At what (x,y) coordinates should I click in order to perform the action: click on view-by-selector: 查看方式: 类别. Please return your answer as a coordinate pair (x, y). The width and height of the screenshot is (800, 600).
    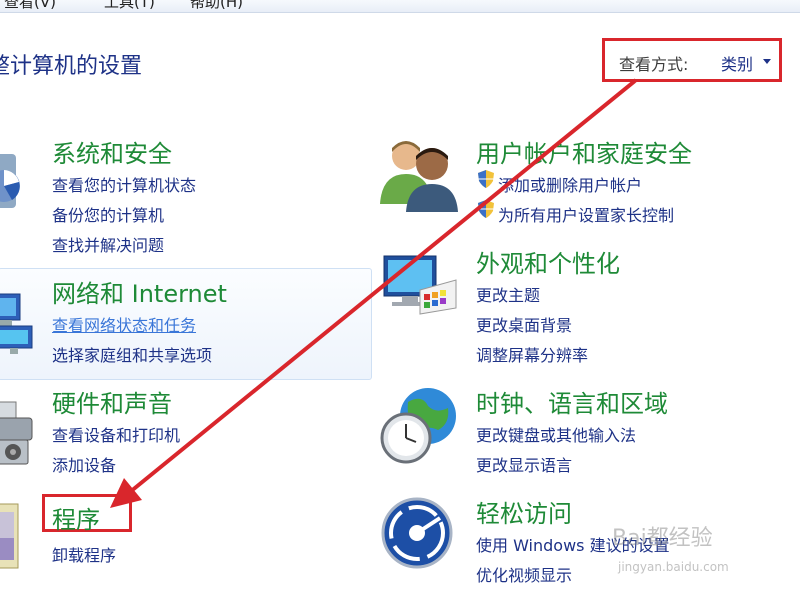
    Looking at the image, I should click on (692, 60).